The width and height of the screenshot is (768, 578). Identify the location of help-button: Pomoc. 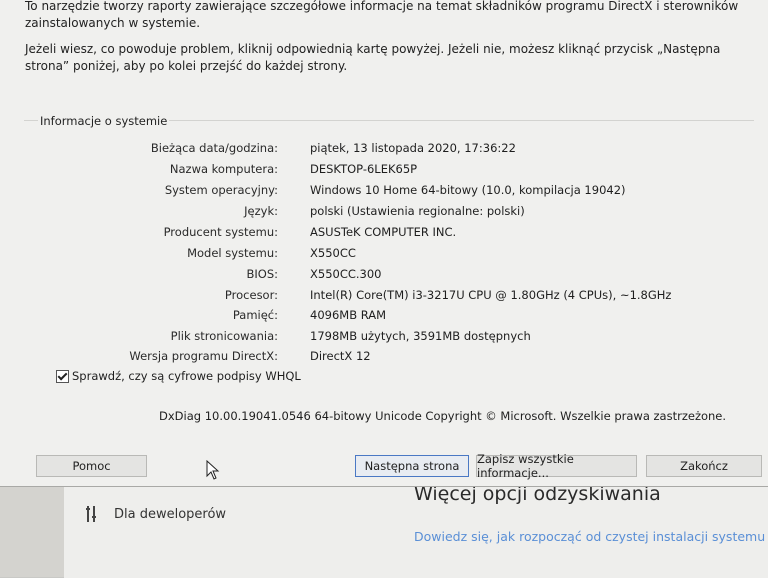
(91, 466).